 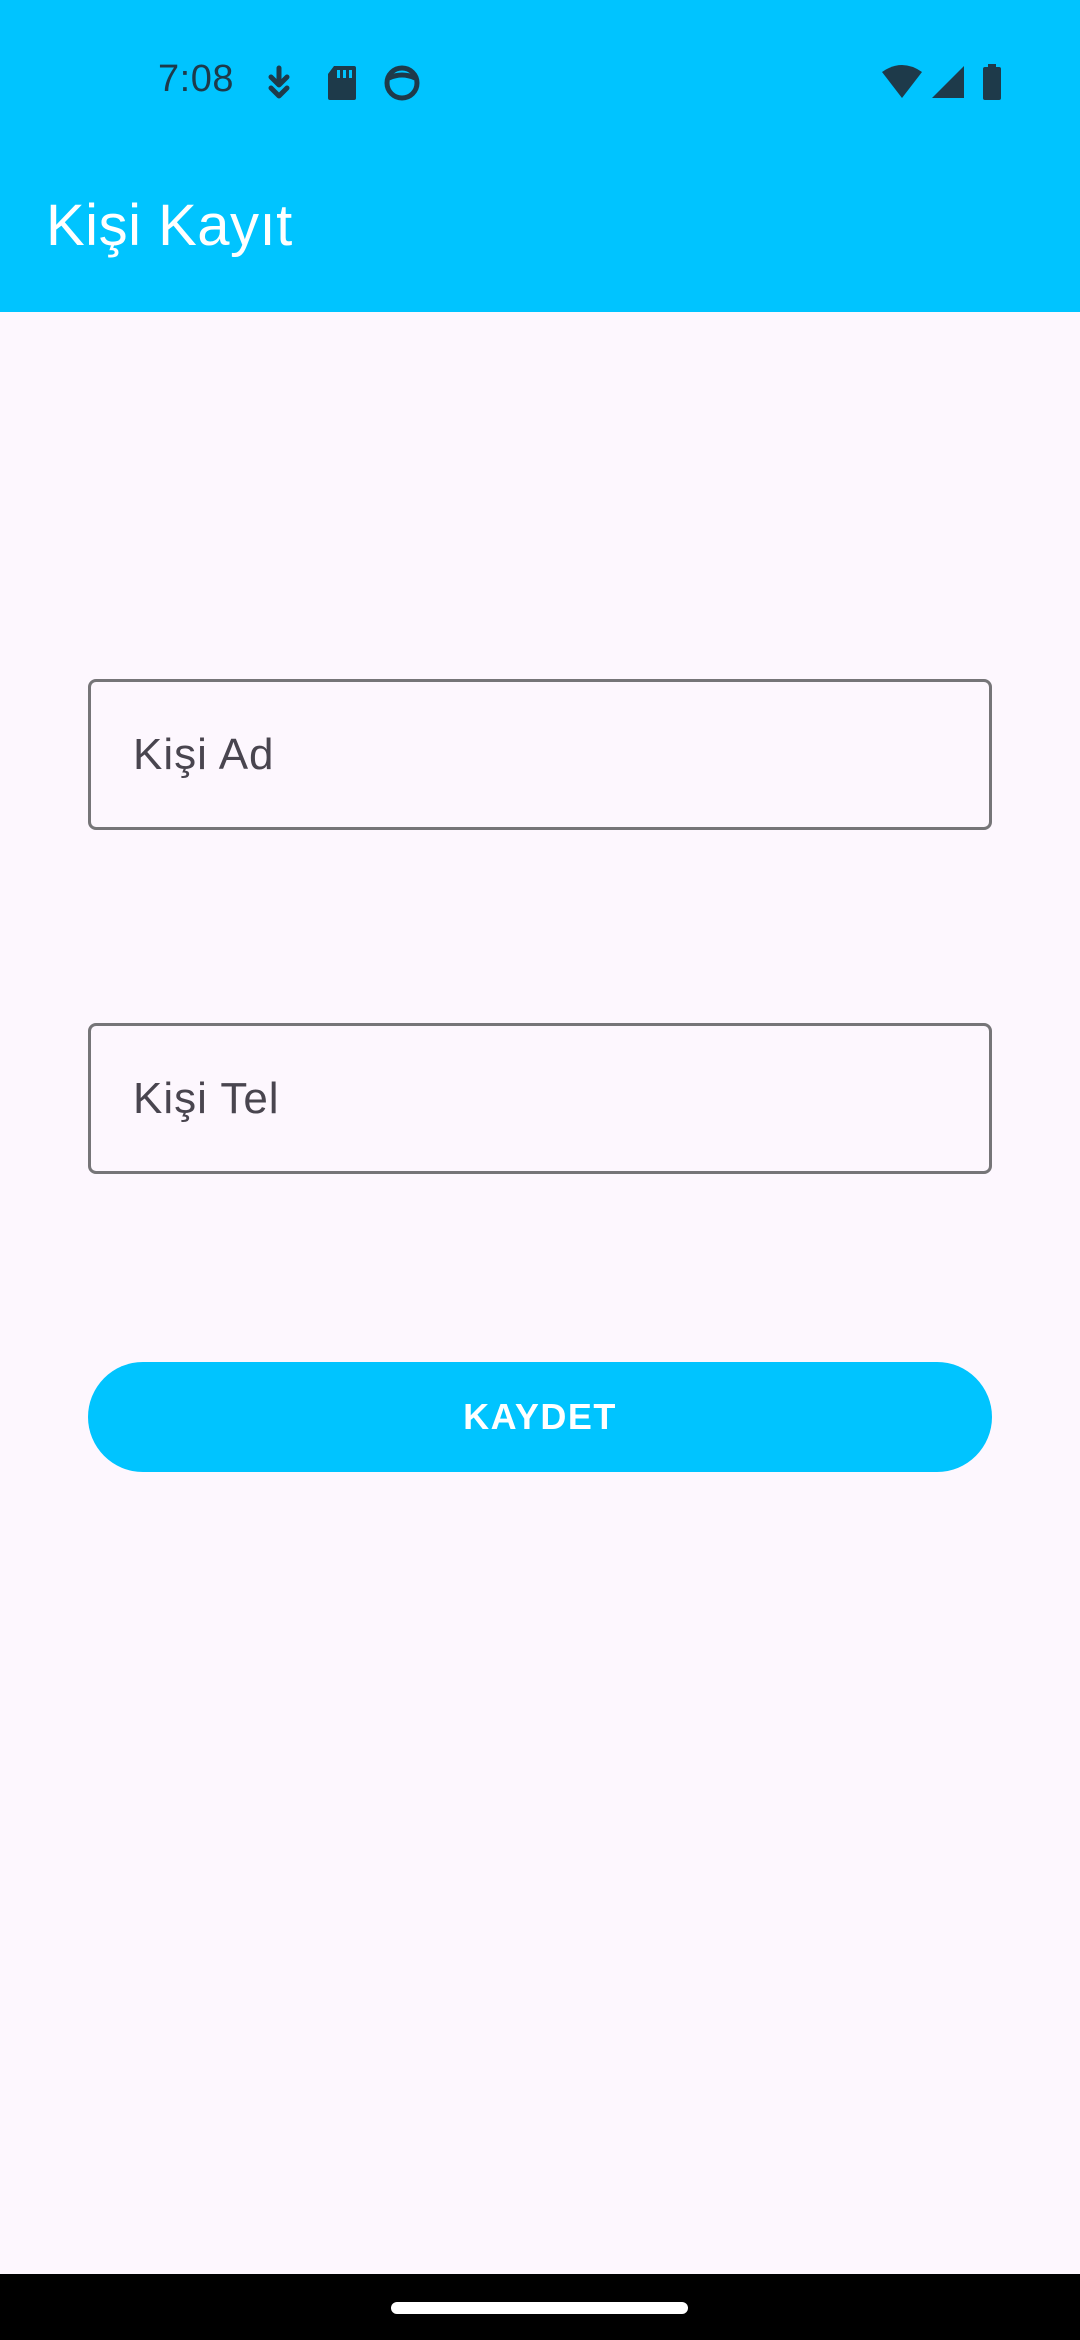 I want to click on save-button: KAYDET, so click(x=540, y=1417).